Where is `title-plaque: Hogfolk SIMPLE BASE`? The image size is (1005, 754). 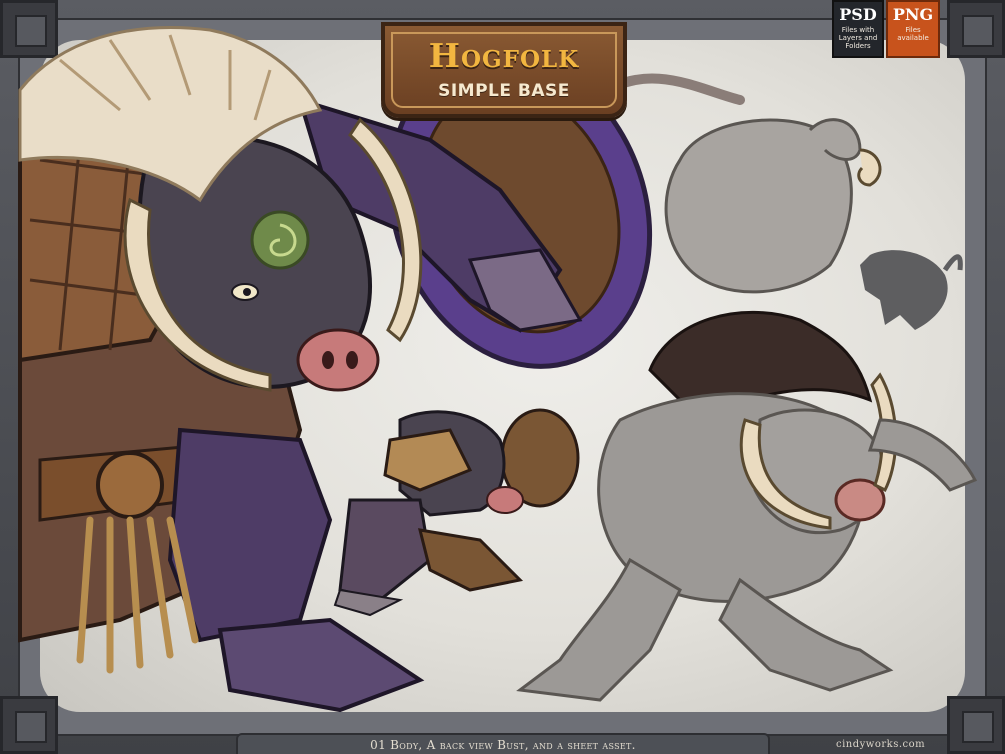
title-plaque: Hogfolk SIMPLE BASE is located at coordinates (504, 70).